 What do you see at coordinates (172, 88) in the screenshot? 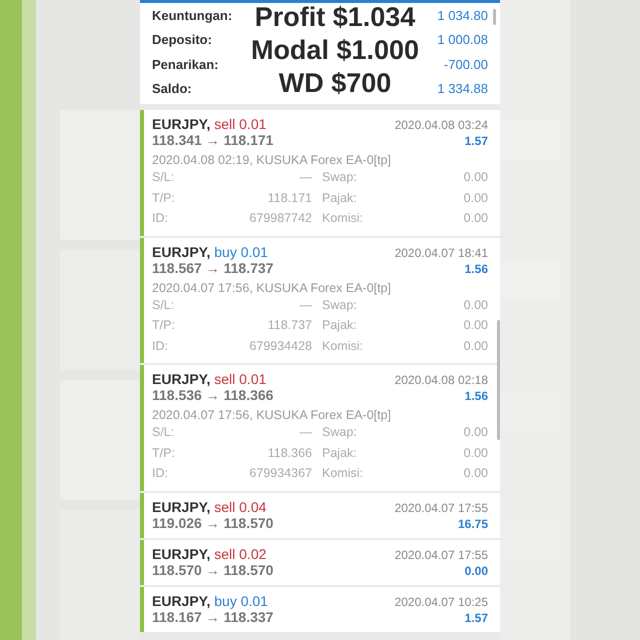
I see `summary-label: Saldo:` at bounding box center [172, 88].